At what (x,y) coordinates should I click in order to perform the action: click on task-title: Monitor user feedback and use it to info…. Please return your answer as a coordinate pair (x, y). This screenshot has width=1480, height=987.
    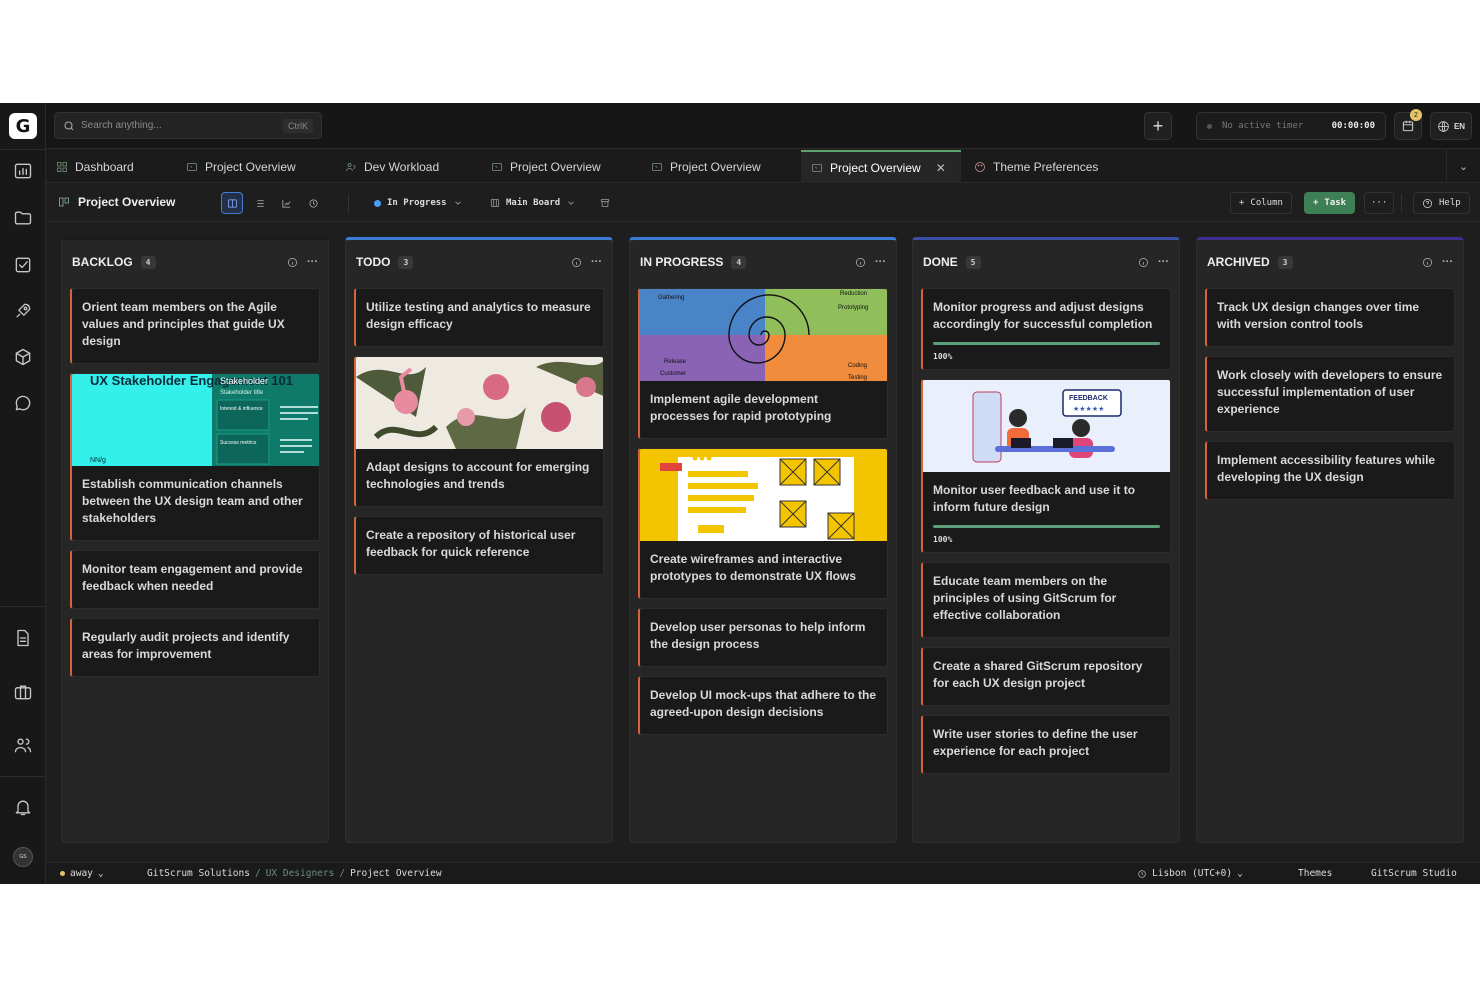
    Looking at the image, I should click on (1034, 498).